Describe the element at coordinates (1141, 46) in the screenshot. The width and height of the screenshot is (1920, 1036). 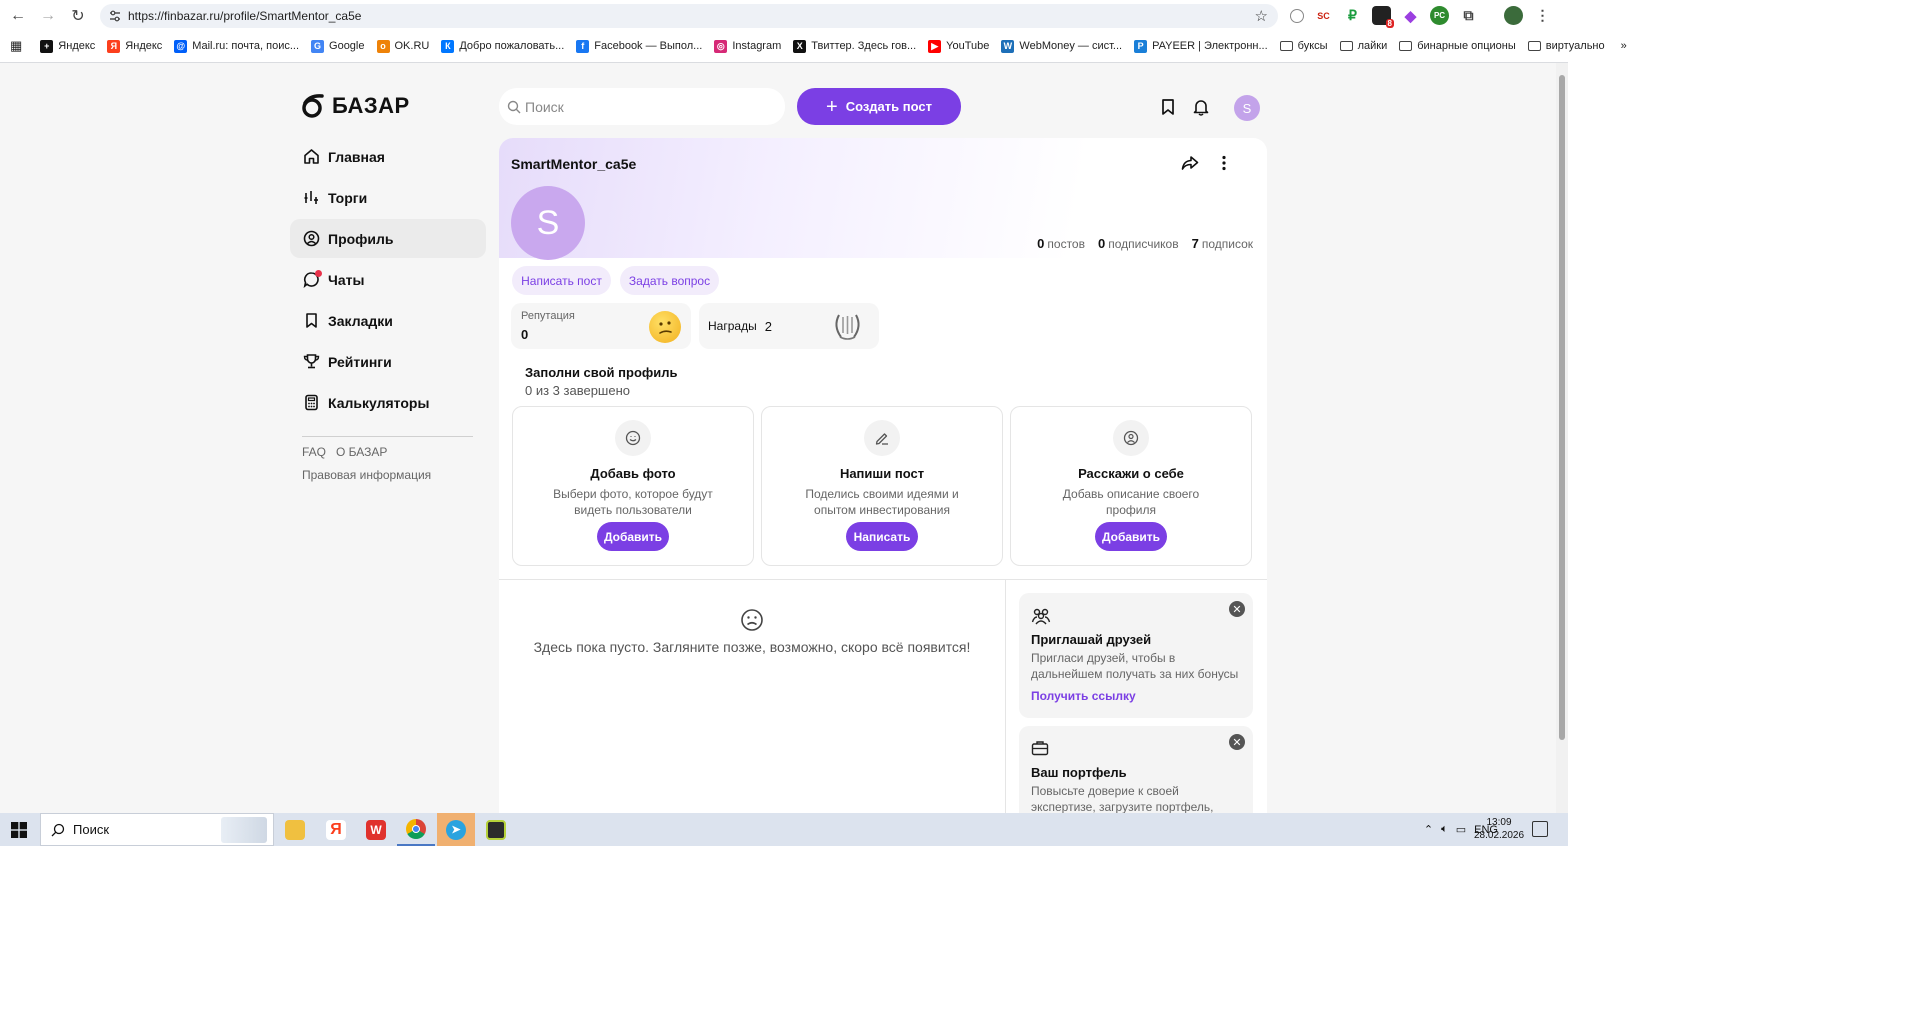
I see `bookmark-favicon-icon: P` at that location.